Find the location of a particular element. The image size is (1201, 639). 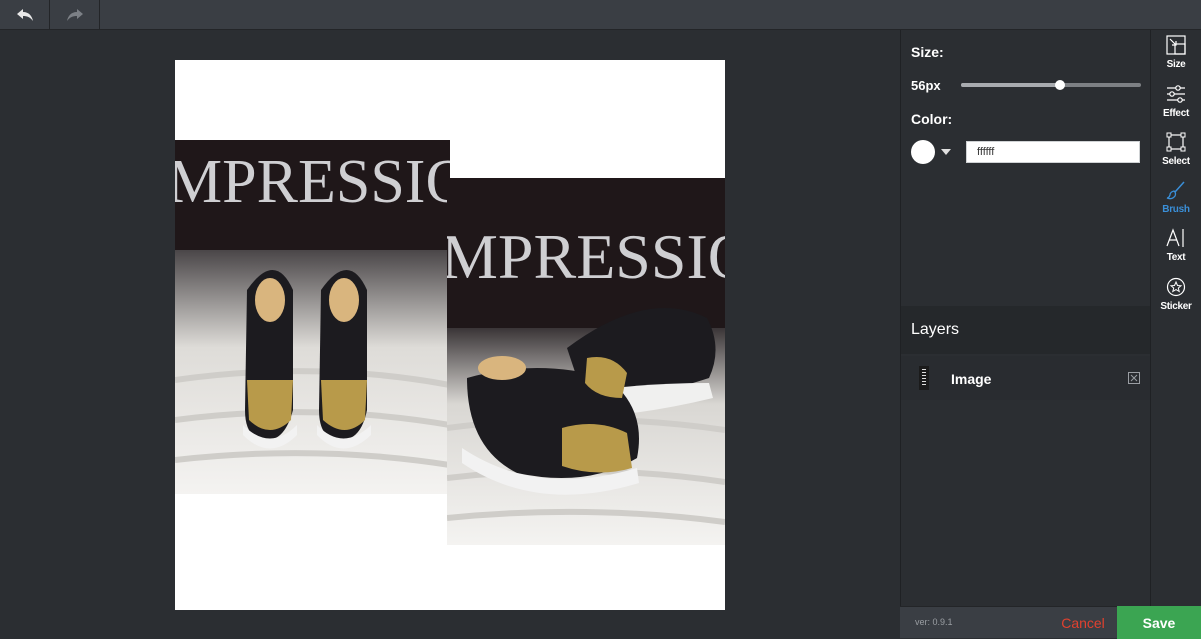

tool-effect: Effect is located at coordinates (1176, 103).